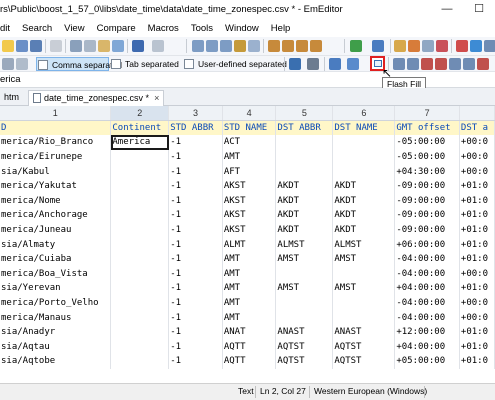  Describe the element at coordinates (335, 64) in the screenshot. I see `columns-icon` at that location.